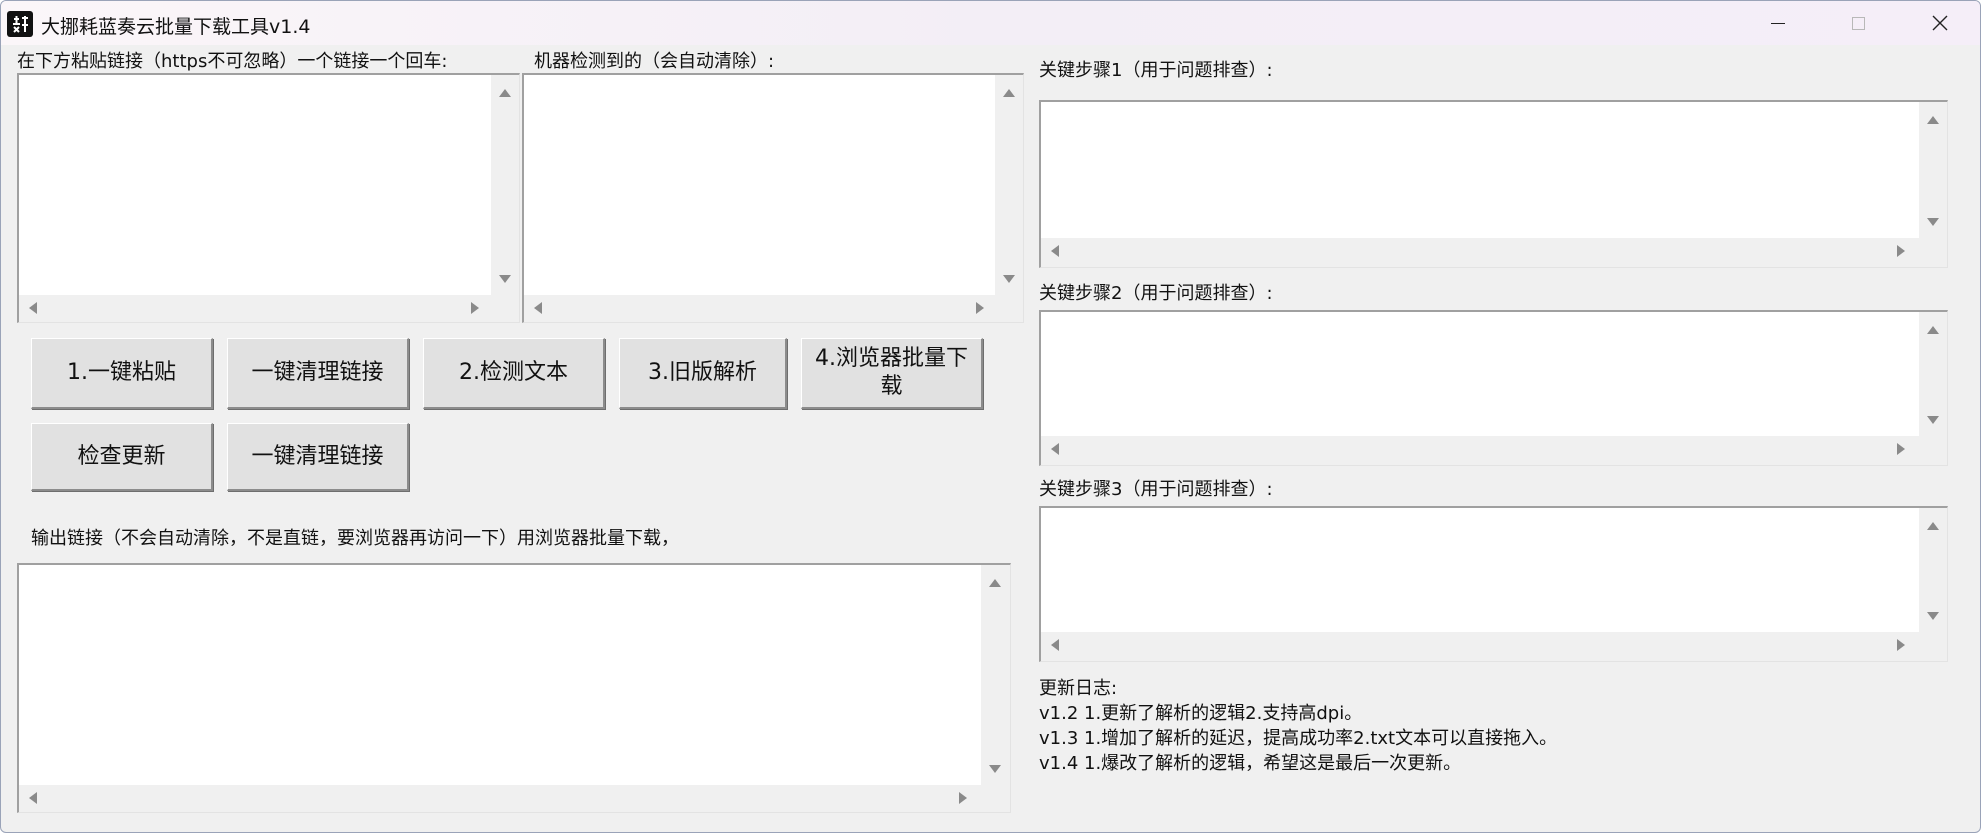 This screenshot has height=833, width=1981. I want to click on paste-links-textarea, so click(268, 198).